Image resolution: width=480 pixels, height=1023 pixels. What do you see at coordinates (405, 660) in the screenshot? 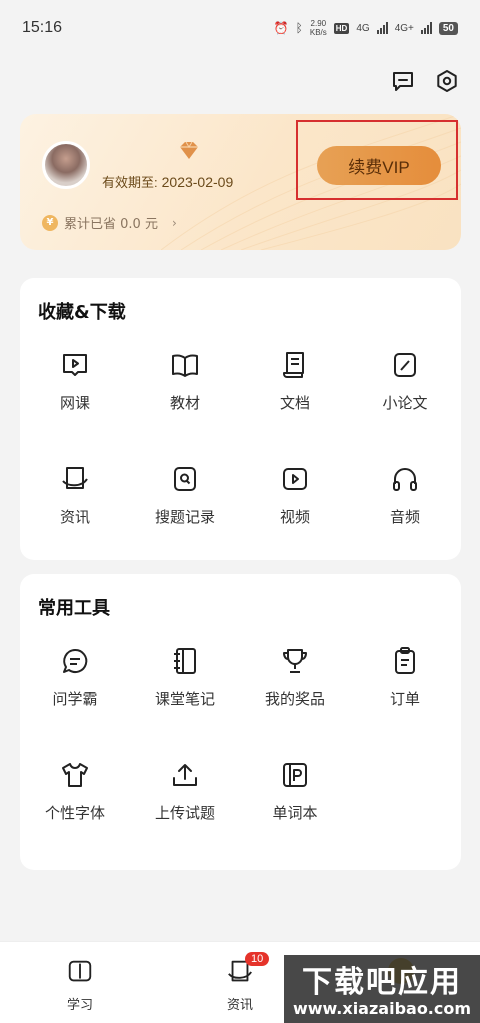
I see `clipboard-icon` at bounding box center [405, 660].